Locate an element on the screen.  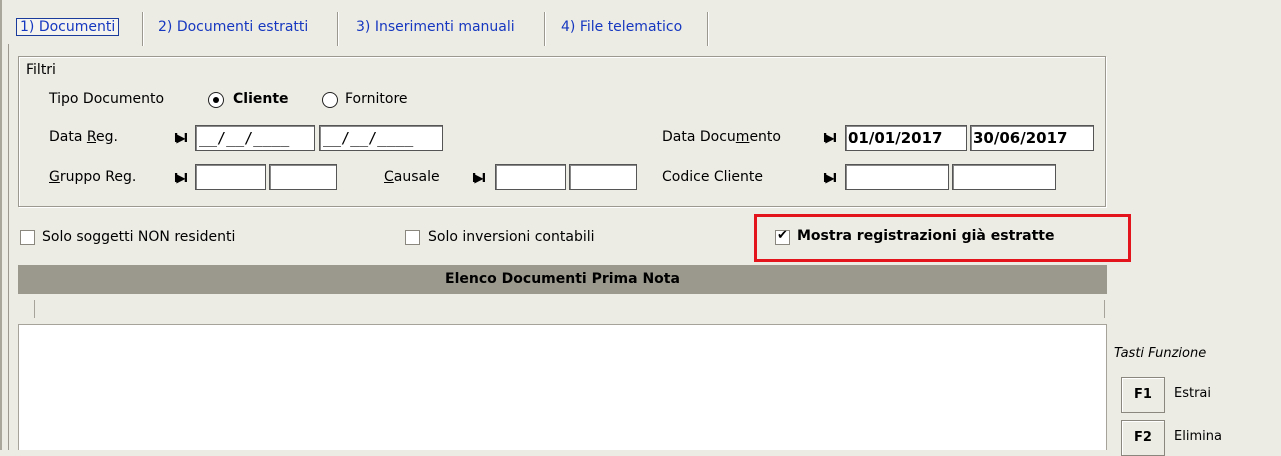
solo-inversioni-checkbox is located at coordinates (412, 237).